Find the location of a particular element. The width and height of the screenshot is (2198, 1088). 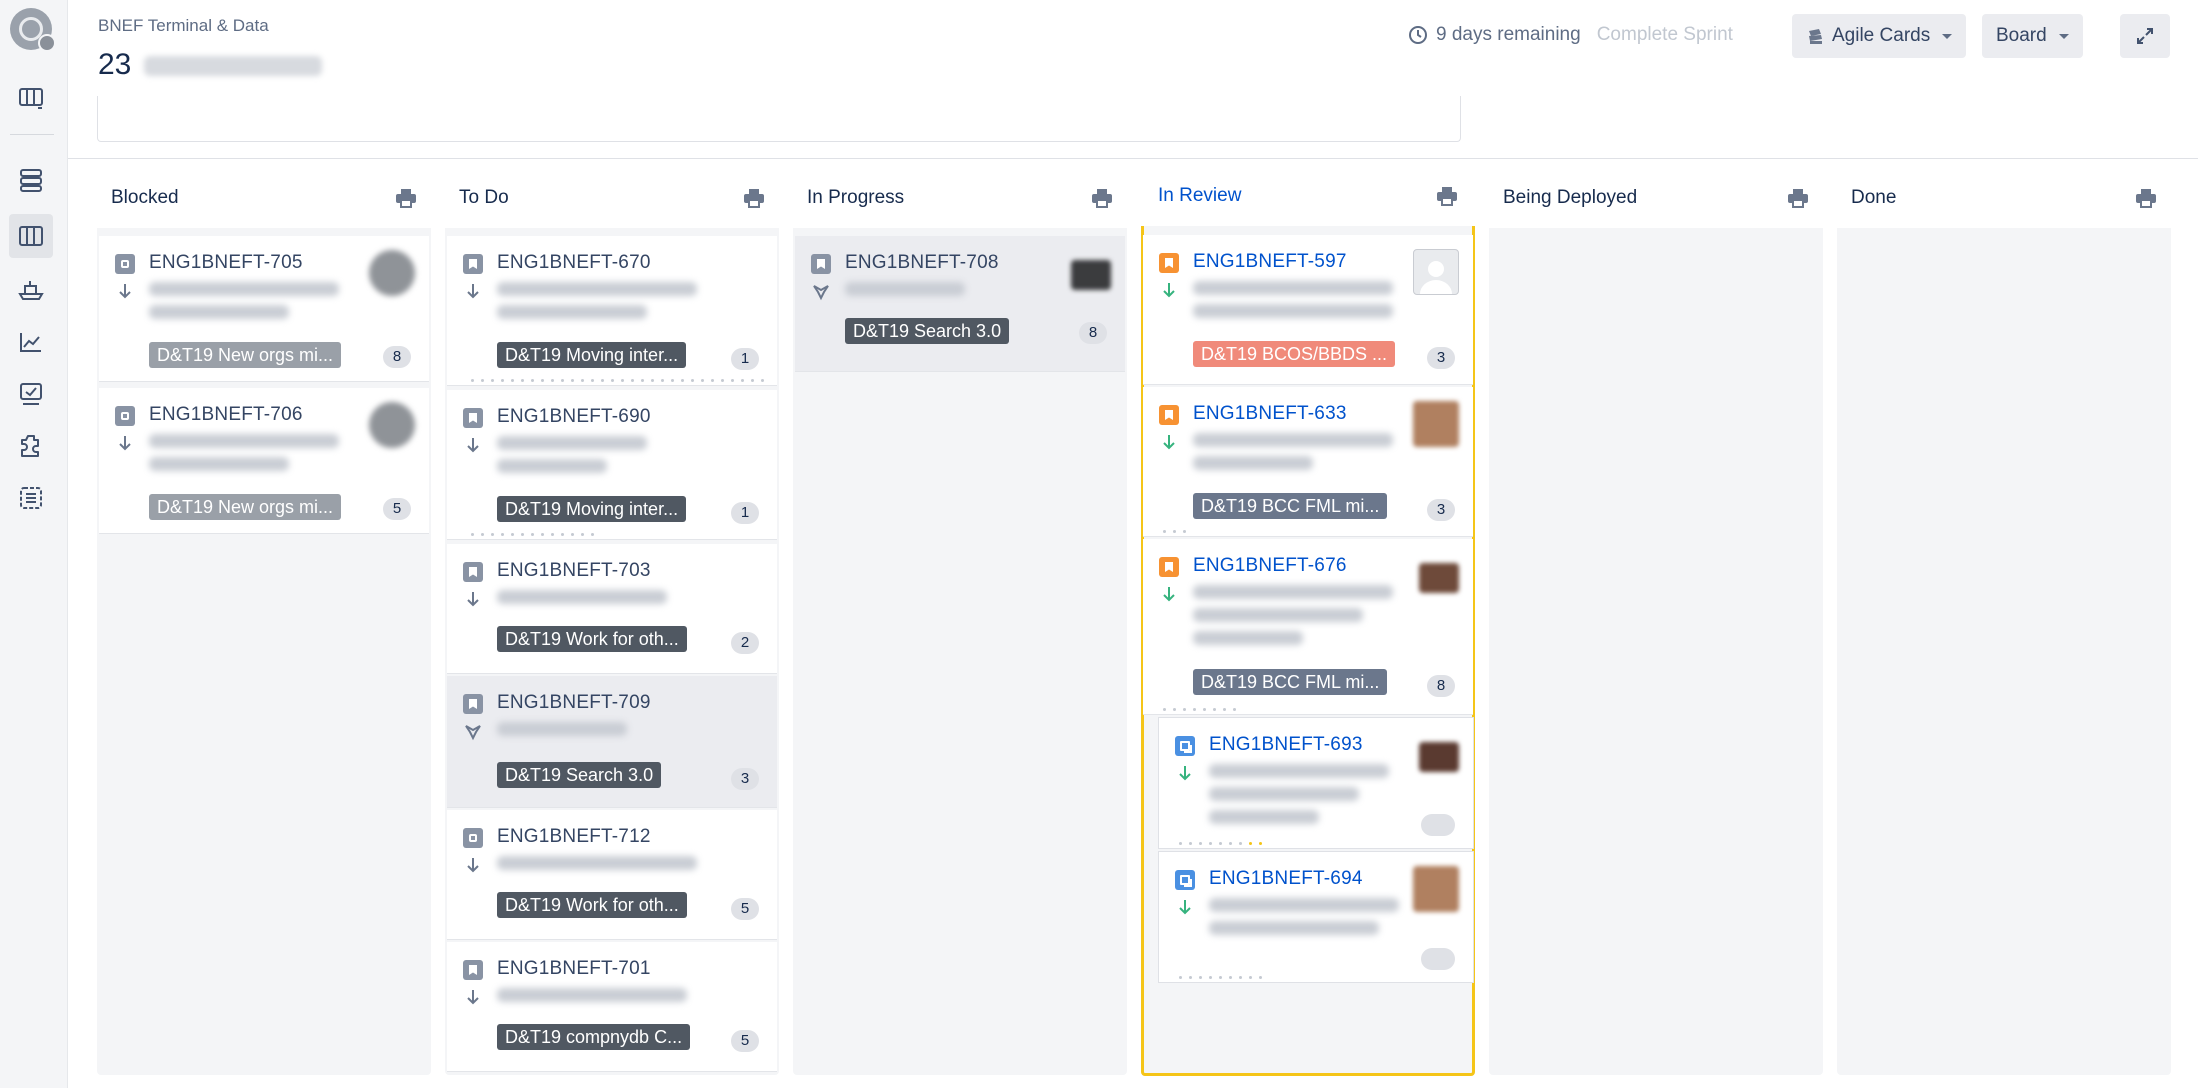

issue-card: ENG1BNEFT-597 D&T19 BCOS/BBDS ... 3 is located at coordinates (1308, 310).